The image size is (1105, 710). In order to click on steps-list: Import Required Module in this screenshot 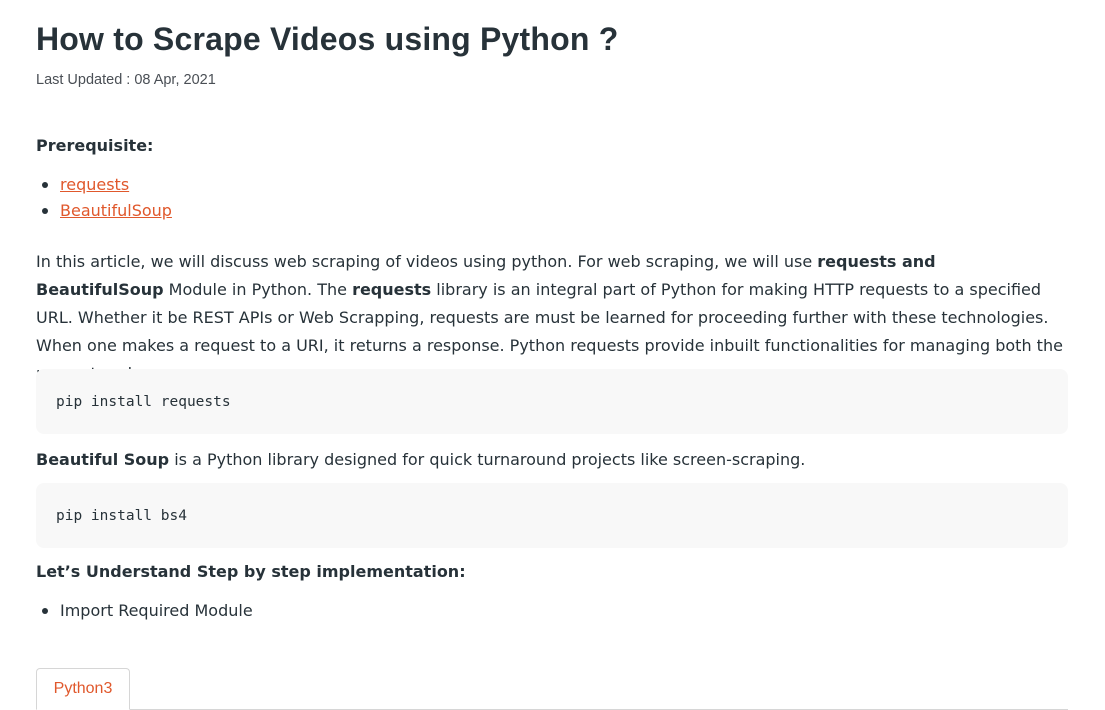, I will do `click(144, 611)`.